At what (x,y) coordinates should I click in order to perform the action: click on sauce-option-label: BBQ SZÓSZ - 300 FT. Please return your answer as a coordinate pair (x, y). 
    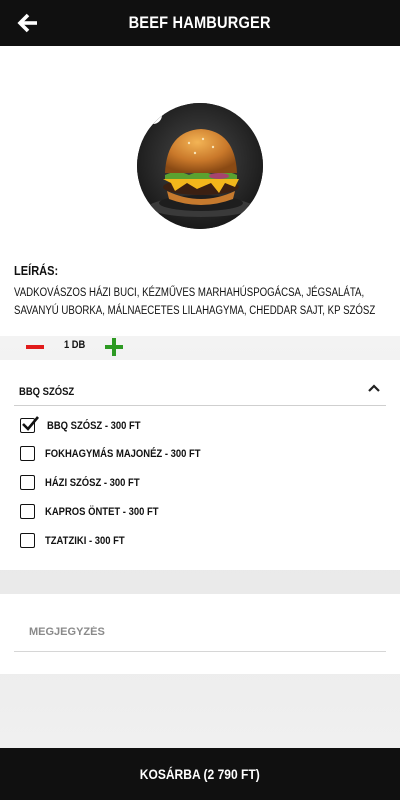
    Looking at the image, I should click on (94, 426).